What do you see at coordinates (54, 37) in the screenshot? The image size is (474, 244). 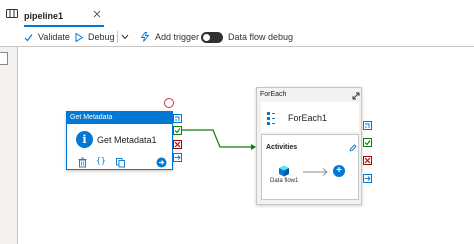 I see `validate-label: Validate` at bounding box center [54, 37].